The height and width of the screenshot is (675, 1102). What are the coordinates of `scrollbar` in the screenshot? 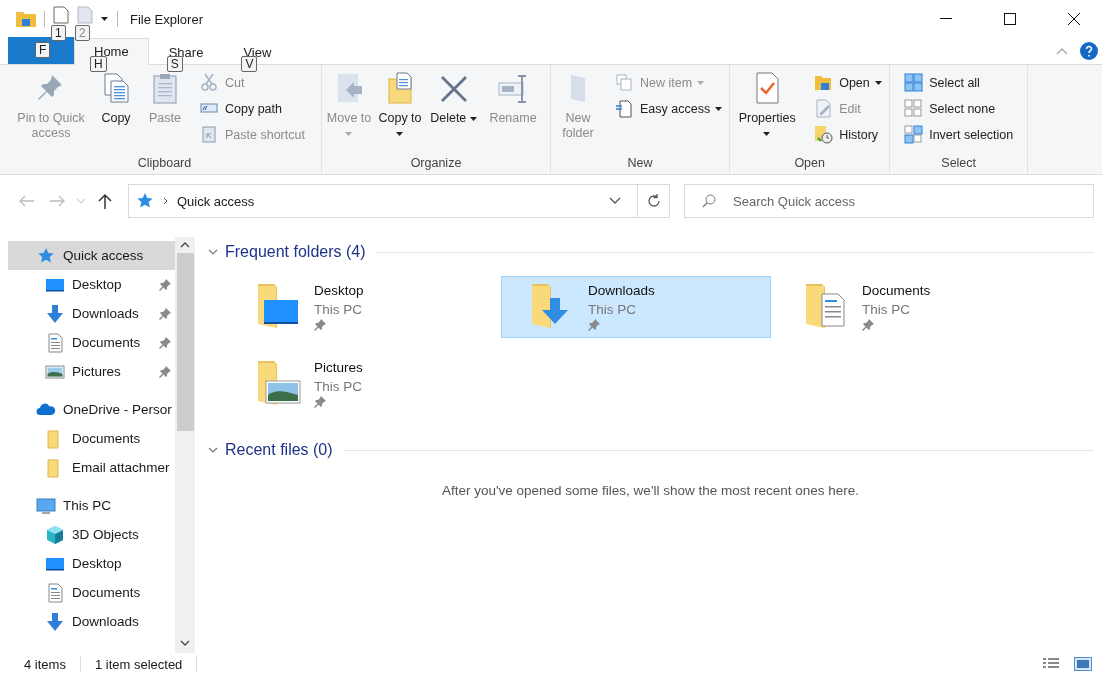 It's located at (185, 445).